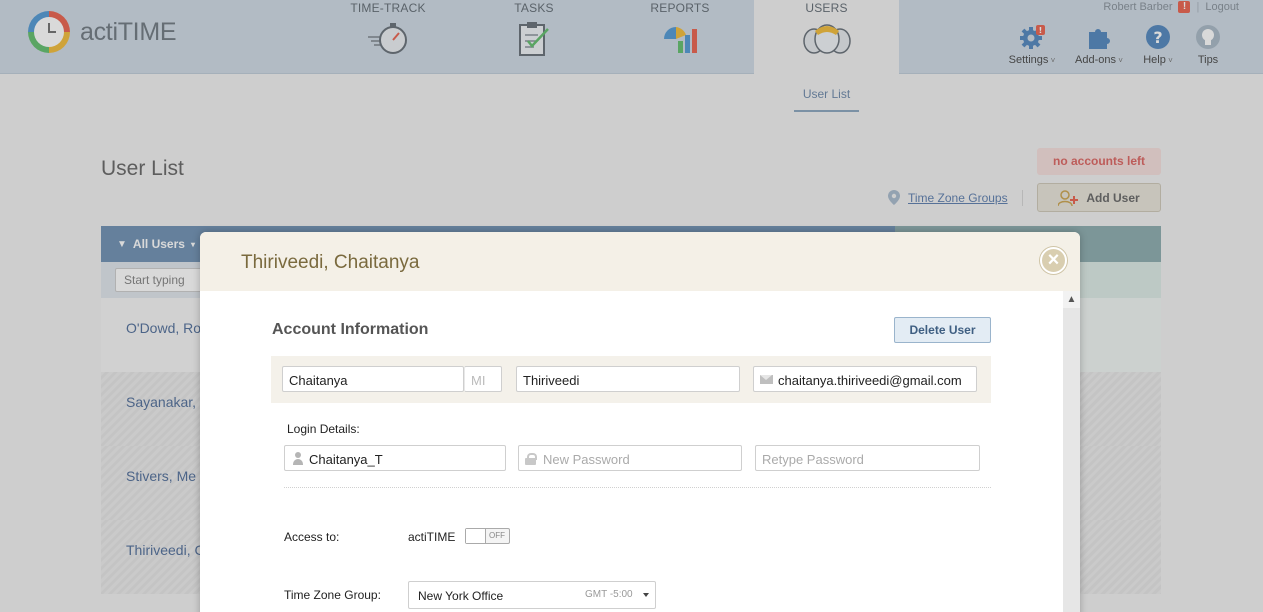 This screenshot has height=612, width=1263. Describe the element at coordinates (628, 379) in the screenshot. I see `last-name-field: Thiriveedi` at that location.